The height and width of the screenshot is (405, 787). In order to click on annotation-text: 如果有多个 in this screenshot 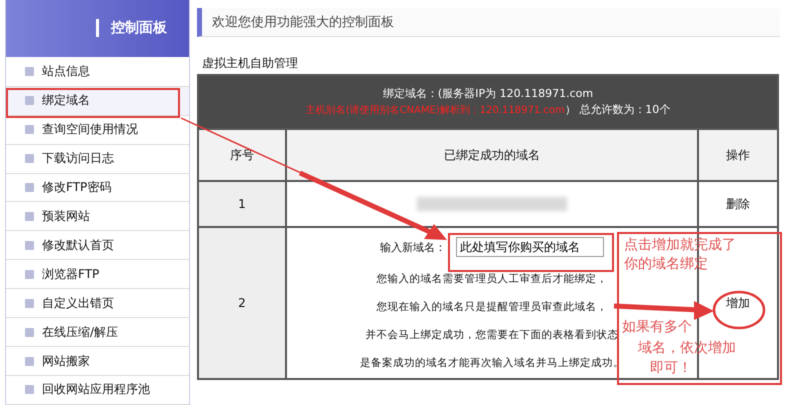, I will do `click(657, 327)`.